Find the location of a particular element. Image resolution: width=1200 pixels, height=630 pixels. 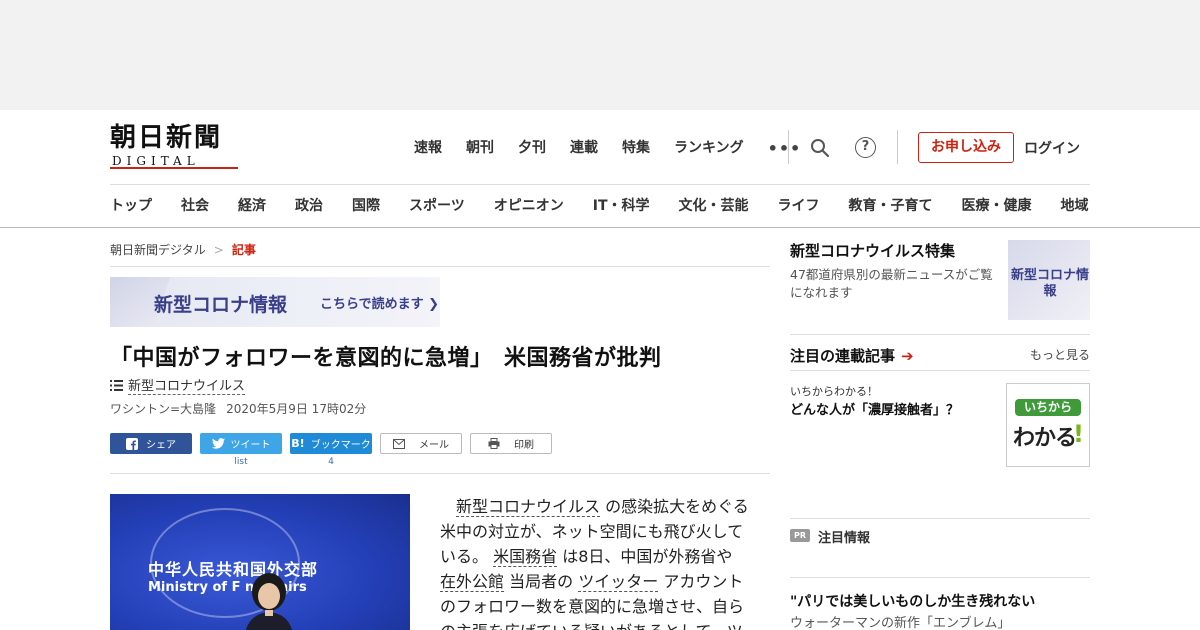

nav-link-evening: 夕刊 is located at coordinates (532, 148).